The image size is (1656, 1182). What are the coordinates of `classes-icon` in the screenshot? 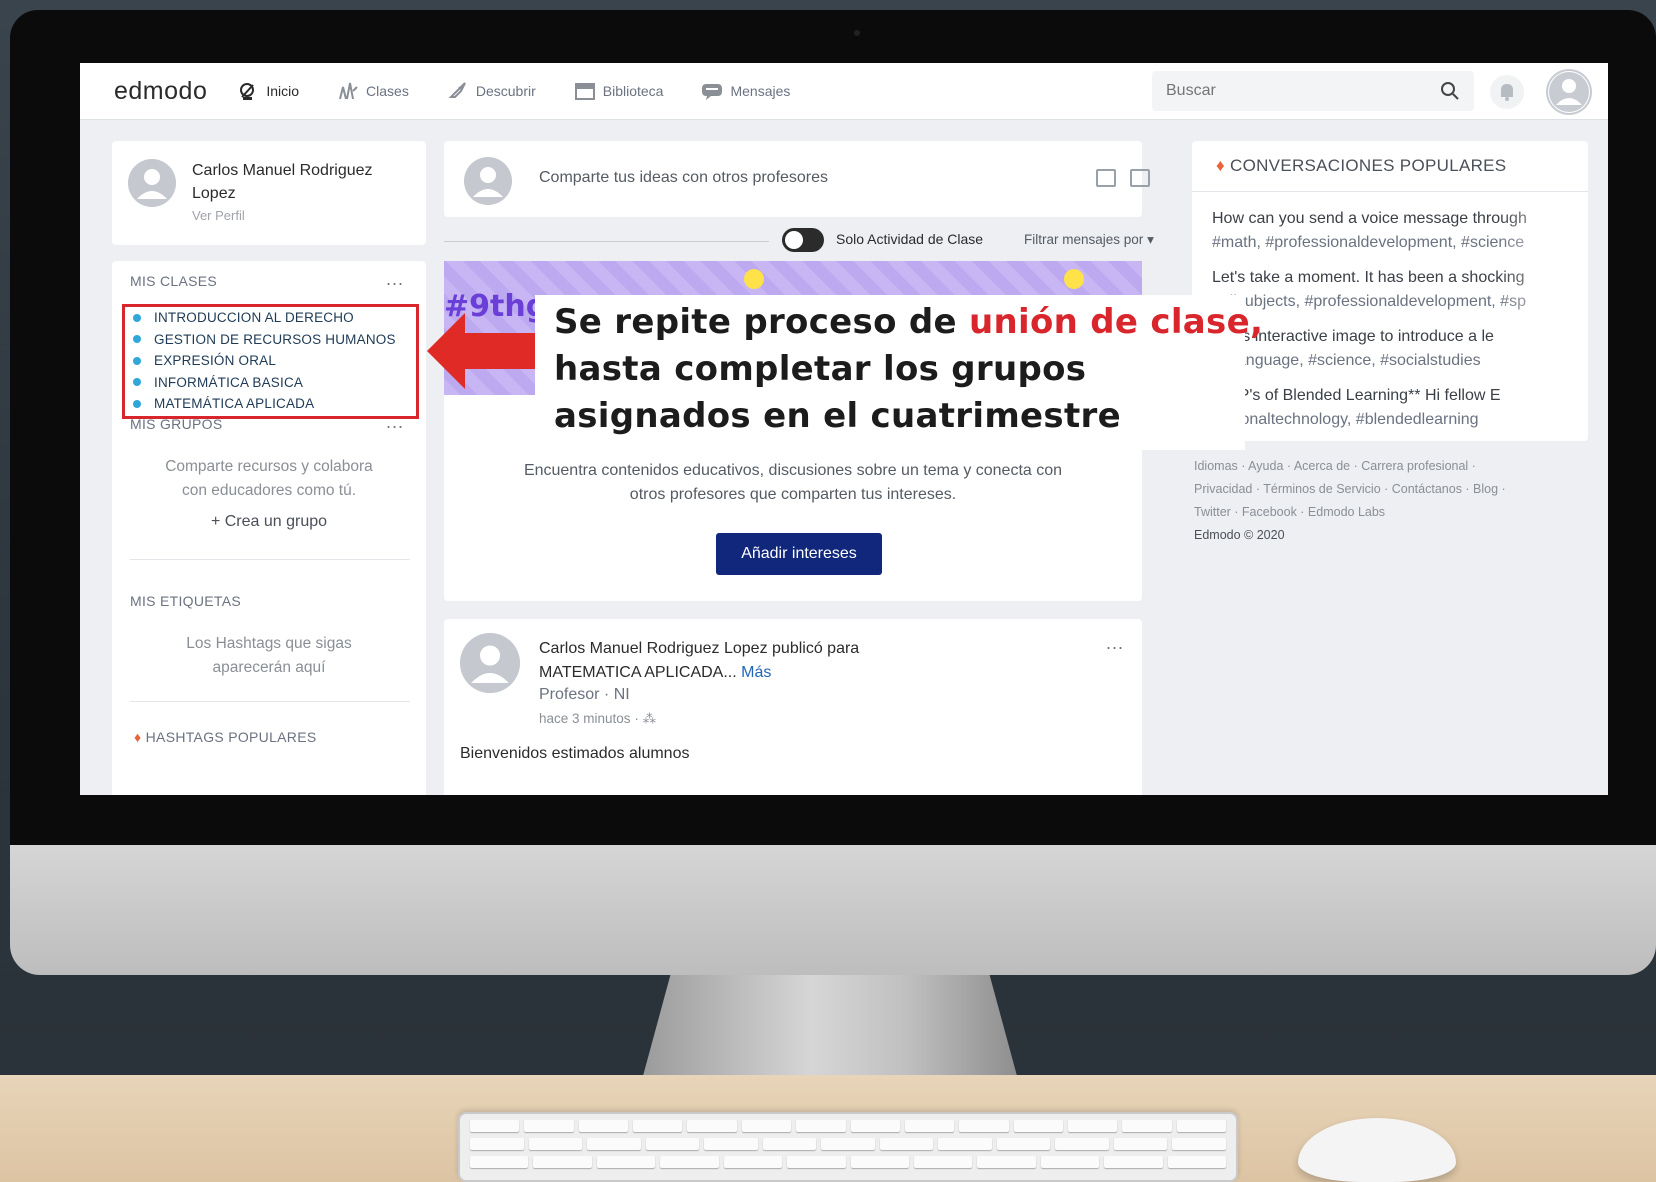 It's located at (348, 91).